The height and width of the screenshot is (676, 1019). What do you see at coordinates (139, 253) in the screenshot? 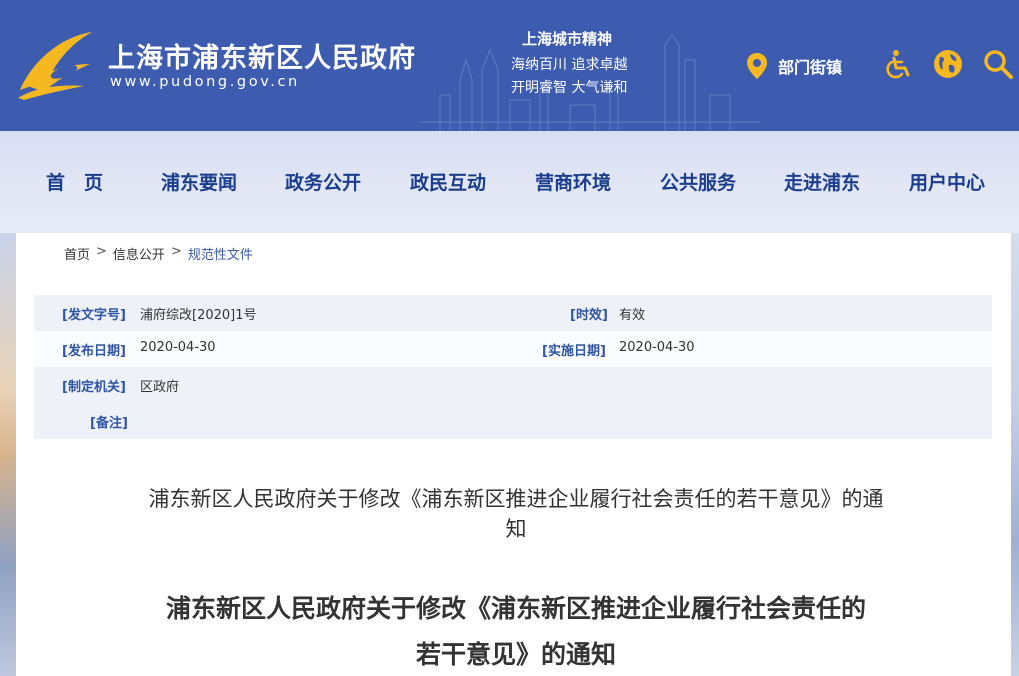
I see `breadcrumb-info-disclosure: 信息公开` at bounding box center [139, 253].